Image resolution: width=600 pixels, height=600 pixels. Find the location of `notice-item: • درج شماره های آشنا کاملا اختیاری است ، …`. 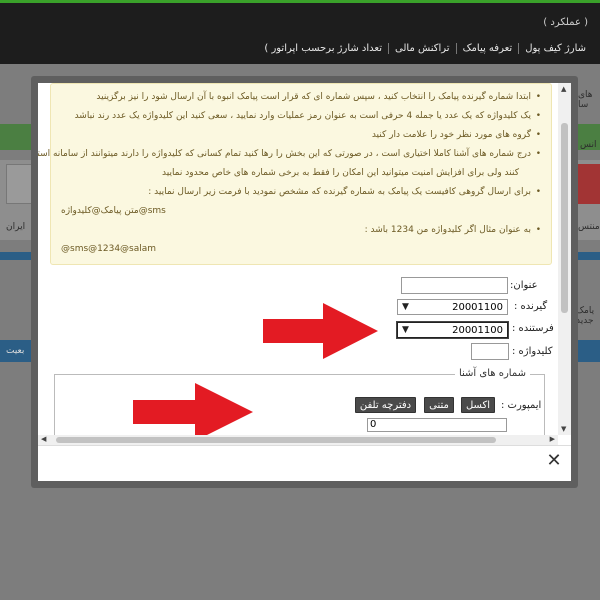

notice-item: • درج شماره های آشنا کاملا اختیاری است ، … is located at coordinates (289, 154).